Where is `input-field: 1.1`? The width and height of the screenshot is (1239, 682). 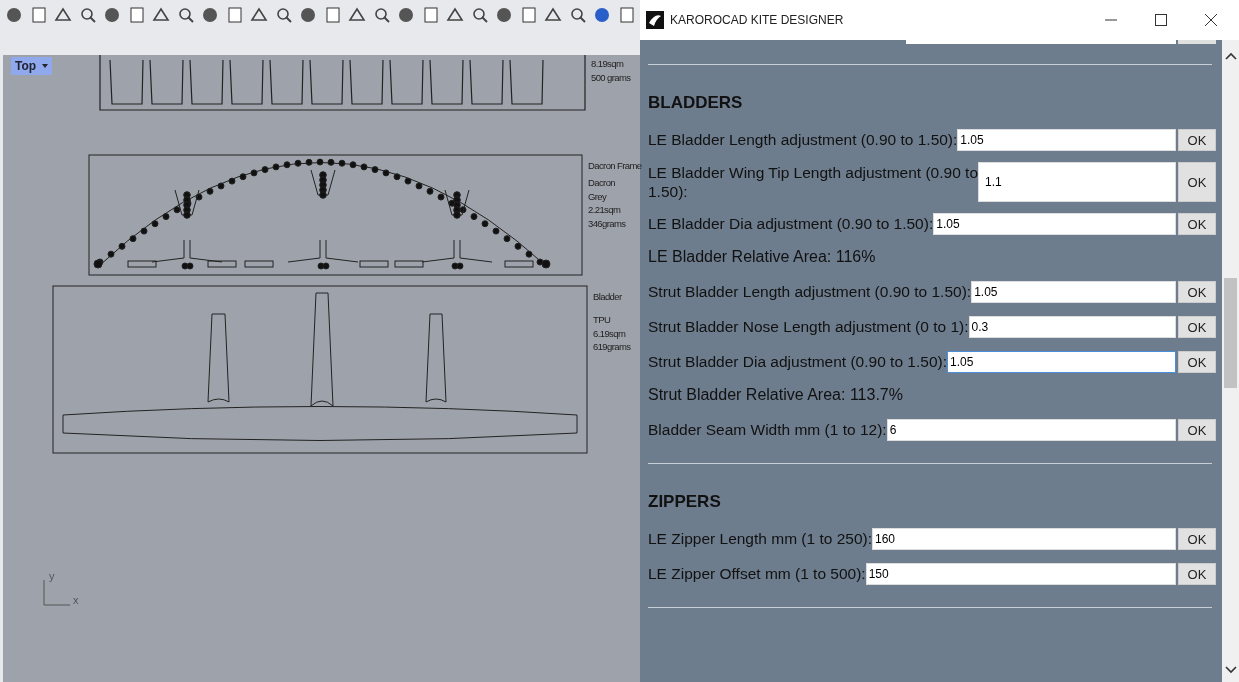
input-field: 1.1 is located at coordinates (1077, 182).